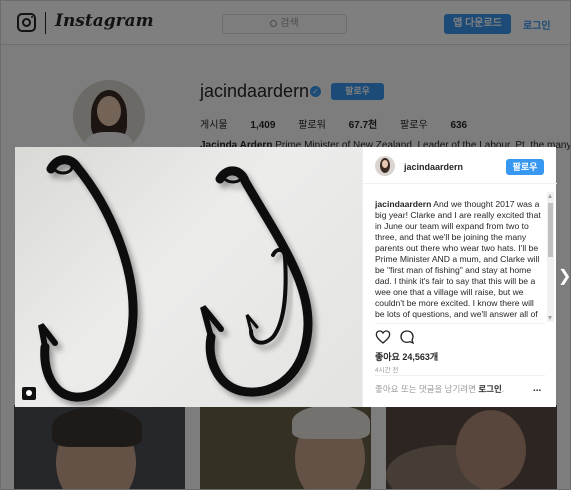 Image resolution: width=571 pixels, height=490 pixels. What do you see at coordinates (564, 277) in the screenshot?
I see `chevron-right-icon: ❯` at bounding box center [564, 277].